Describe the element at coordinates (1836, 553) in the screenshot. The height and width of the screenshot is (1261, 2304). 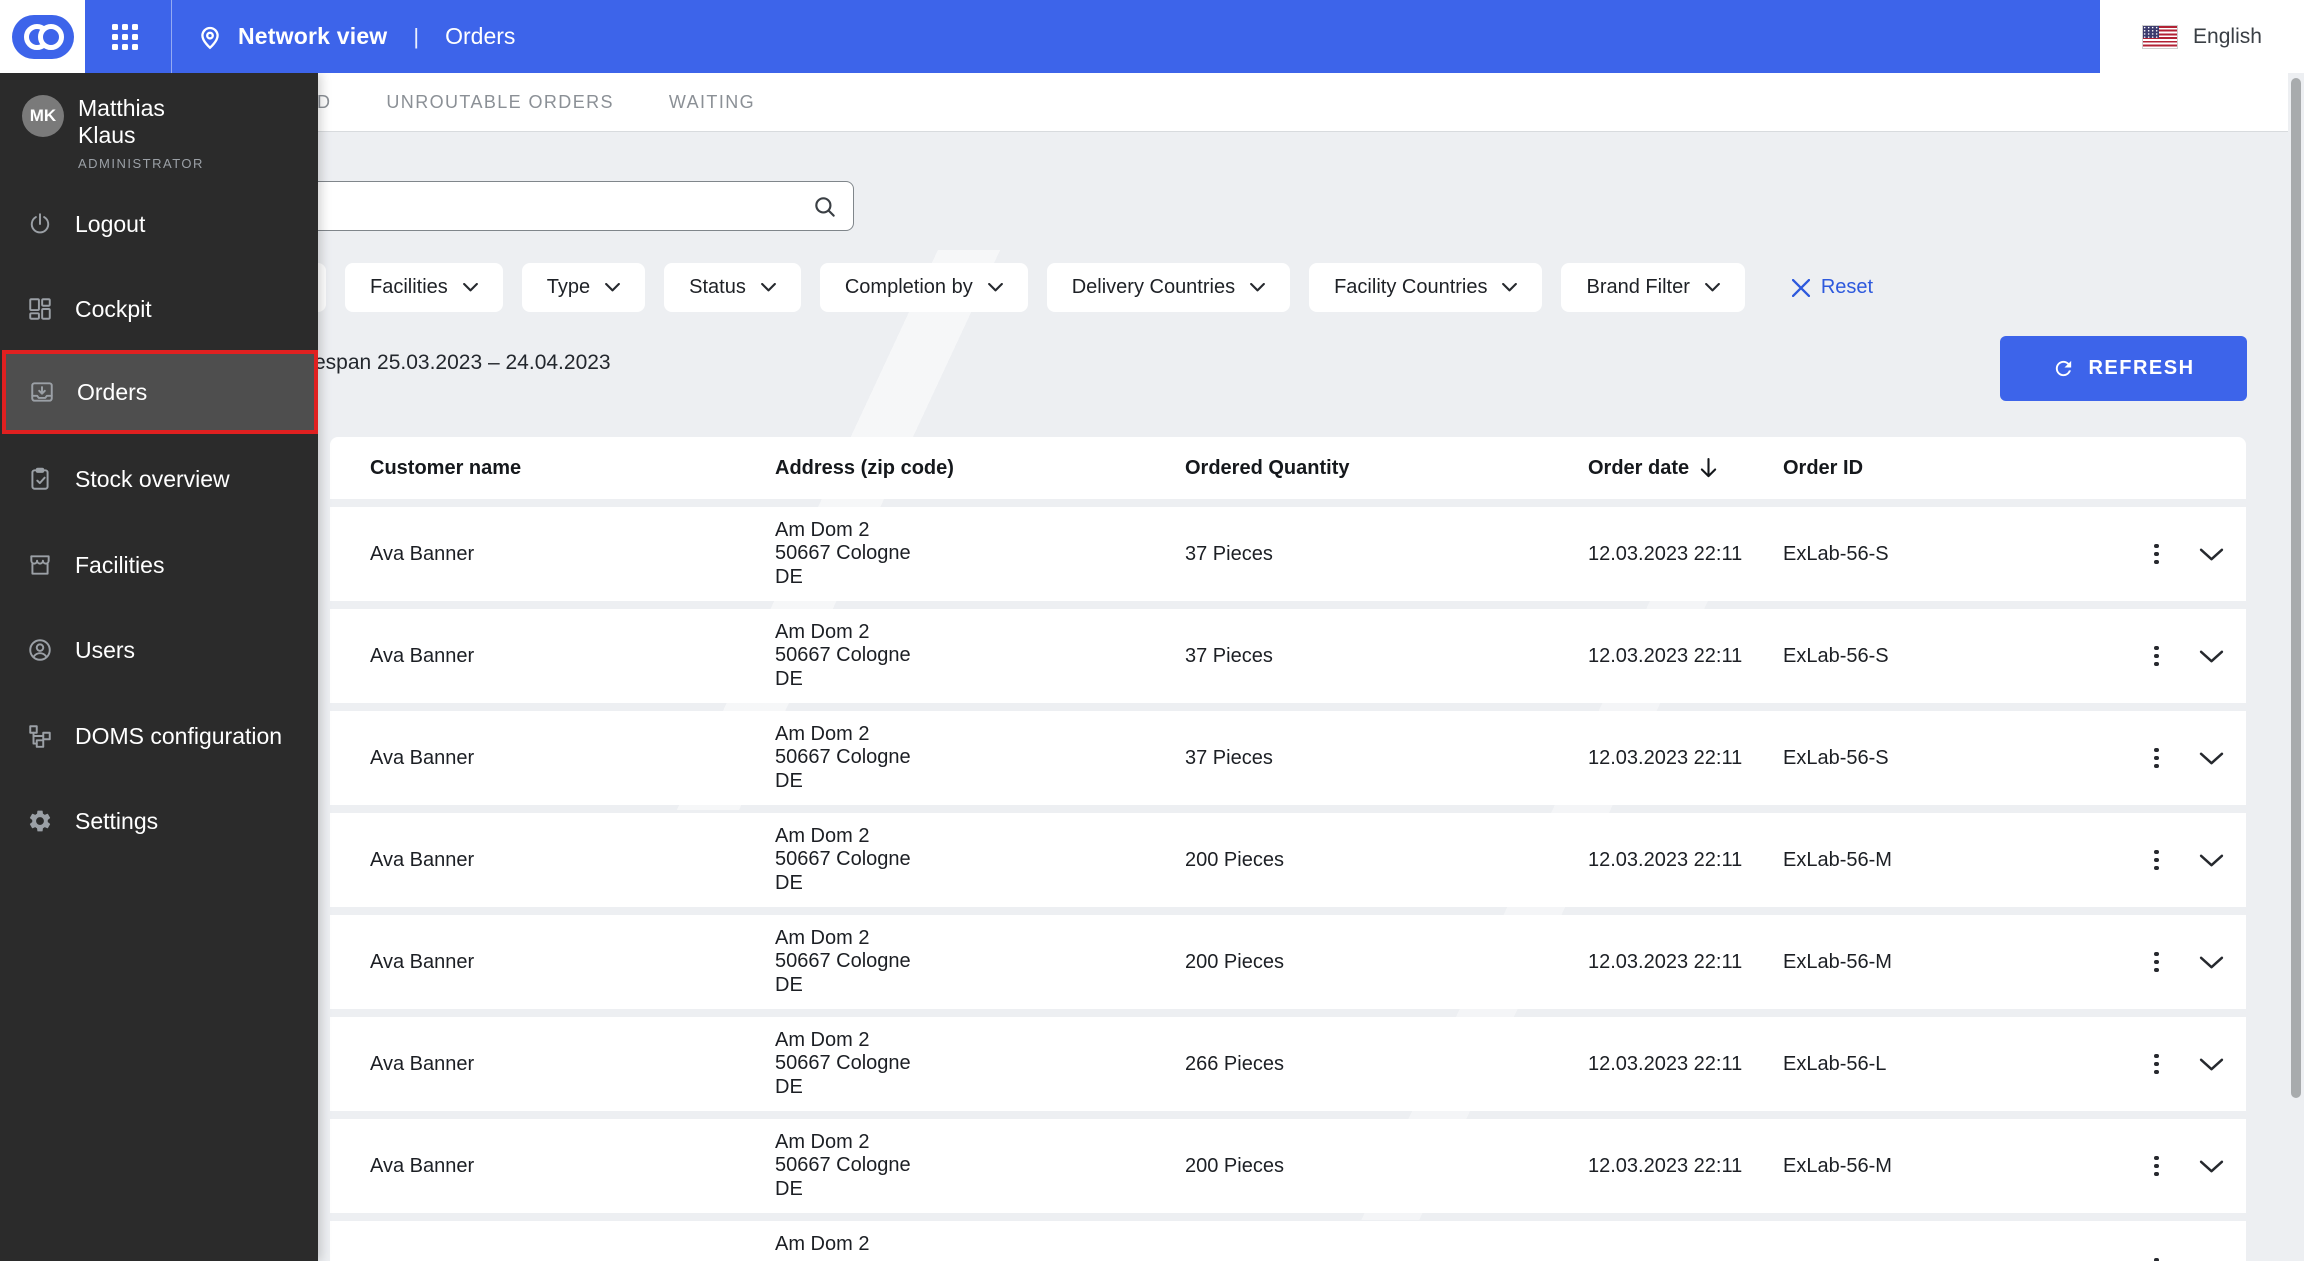
I see `order-id-cell: ExLab-56-S` at that location.